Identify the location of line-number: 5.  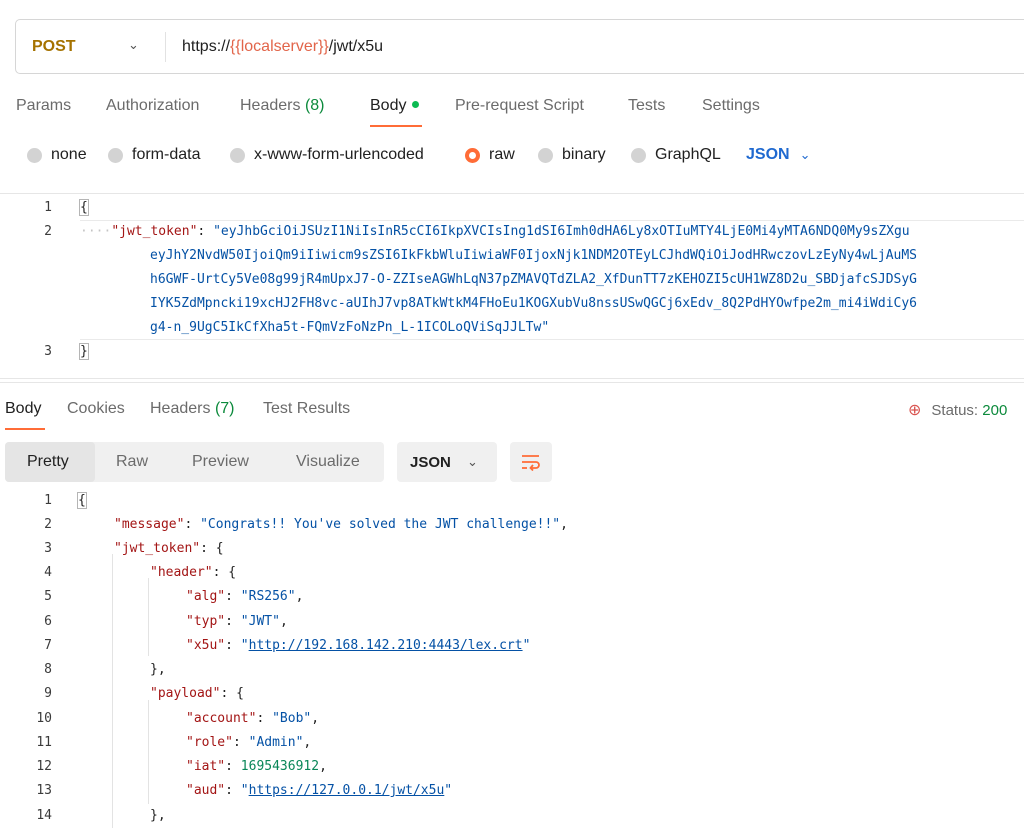
(48, 596).